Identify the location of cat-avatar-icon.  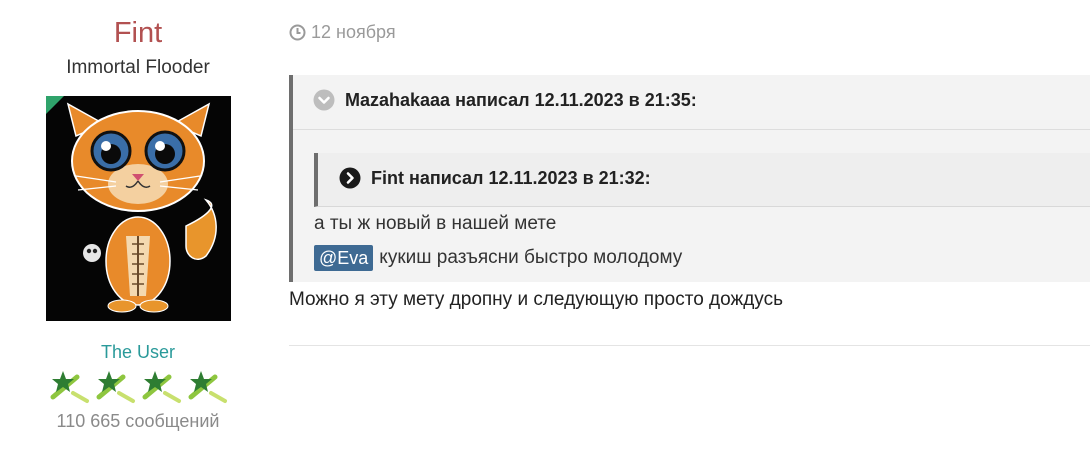
(138, 208).